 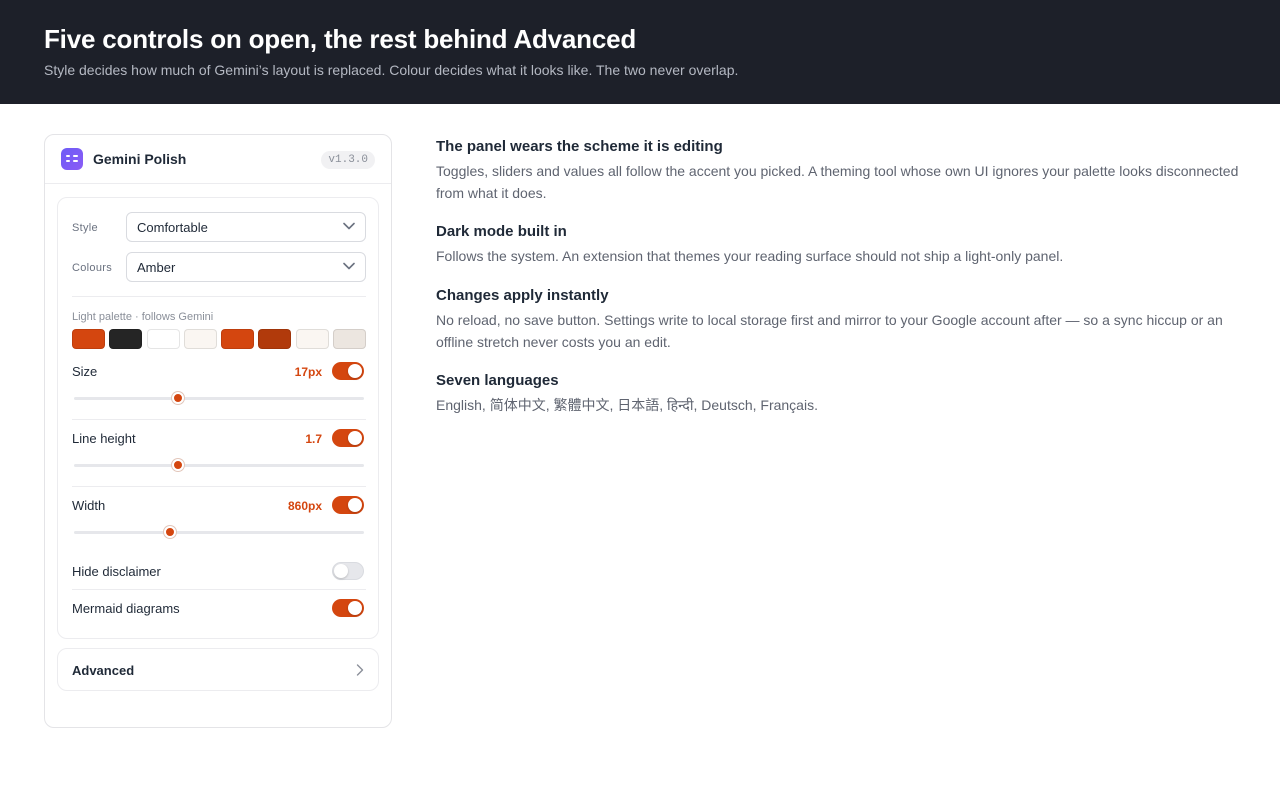 What do you see at coordinates (92, 268) in the screenshot?
I see `colours-label: Colours` at bounding box center [92, 268].